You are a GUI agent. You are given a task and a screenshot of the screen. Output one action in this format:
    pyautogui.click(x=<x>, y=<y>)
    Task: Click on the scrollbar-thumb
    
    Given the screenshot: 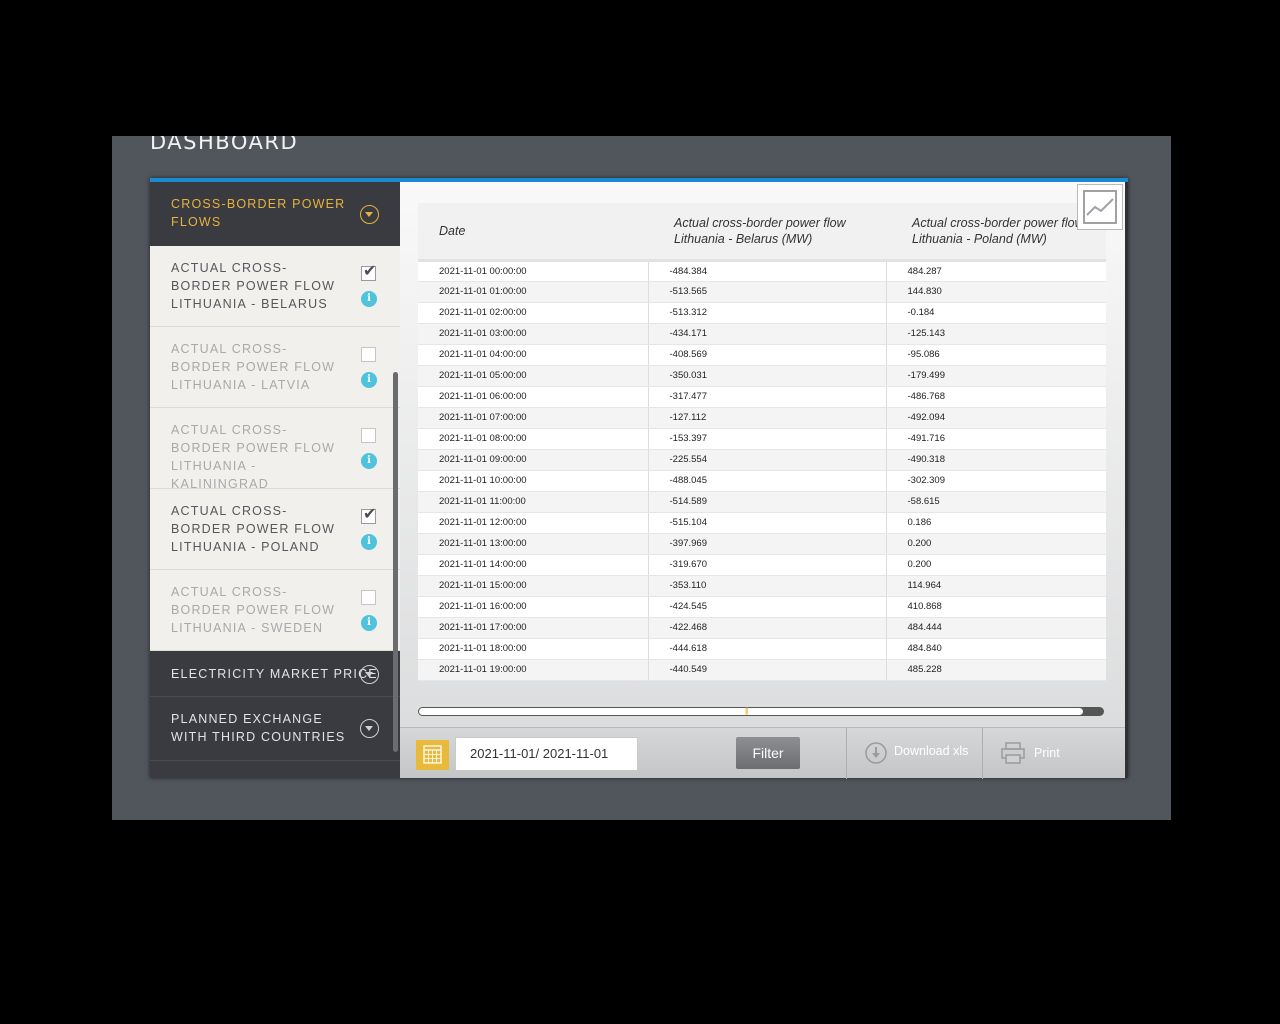 What is the action you would take?
    pyautogui.click(x=751, y=711)
    